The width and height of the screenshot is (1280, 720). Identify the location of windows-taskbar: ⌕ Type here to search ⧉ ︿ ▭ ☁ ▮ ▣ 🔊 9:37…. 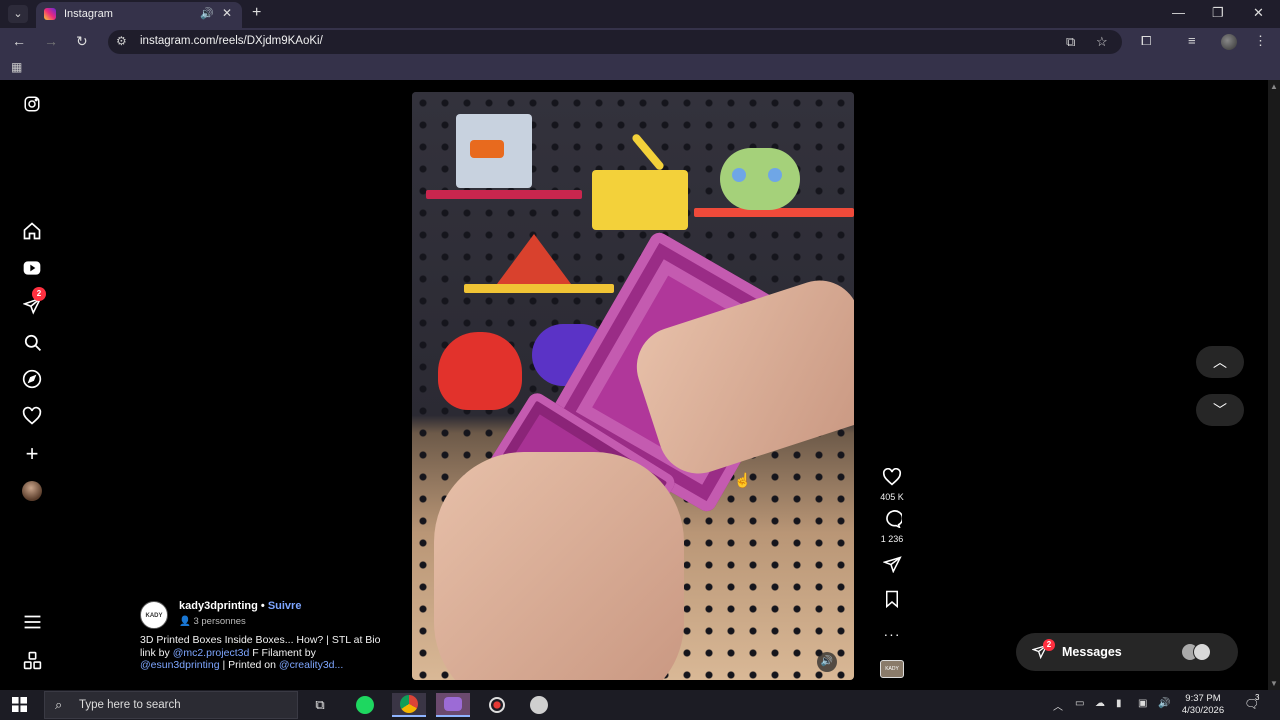
(640, 705).